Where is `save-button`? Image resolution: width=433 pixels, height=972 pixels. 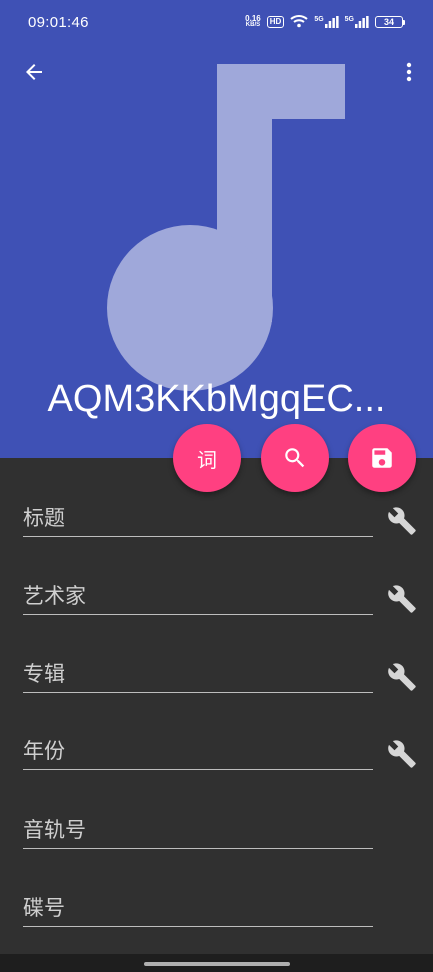
save-button is located at coordinates (382, 458).